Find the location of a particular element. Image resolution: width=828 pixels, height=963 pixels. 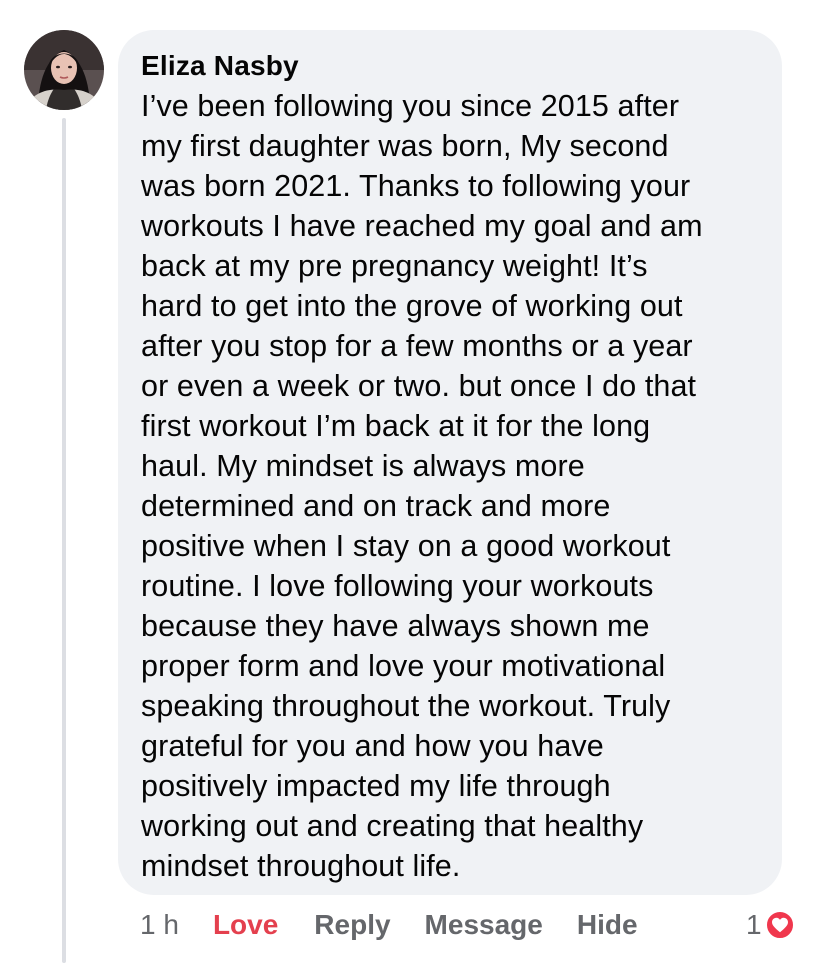

reaction-count: 1 is located at coordinates (754, 924).